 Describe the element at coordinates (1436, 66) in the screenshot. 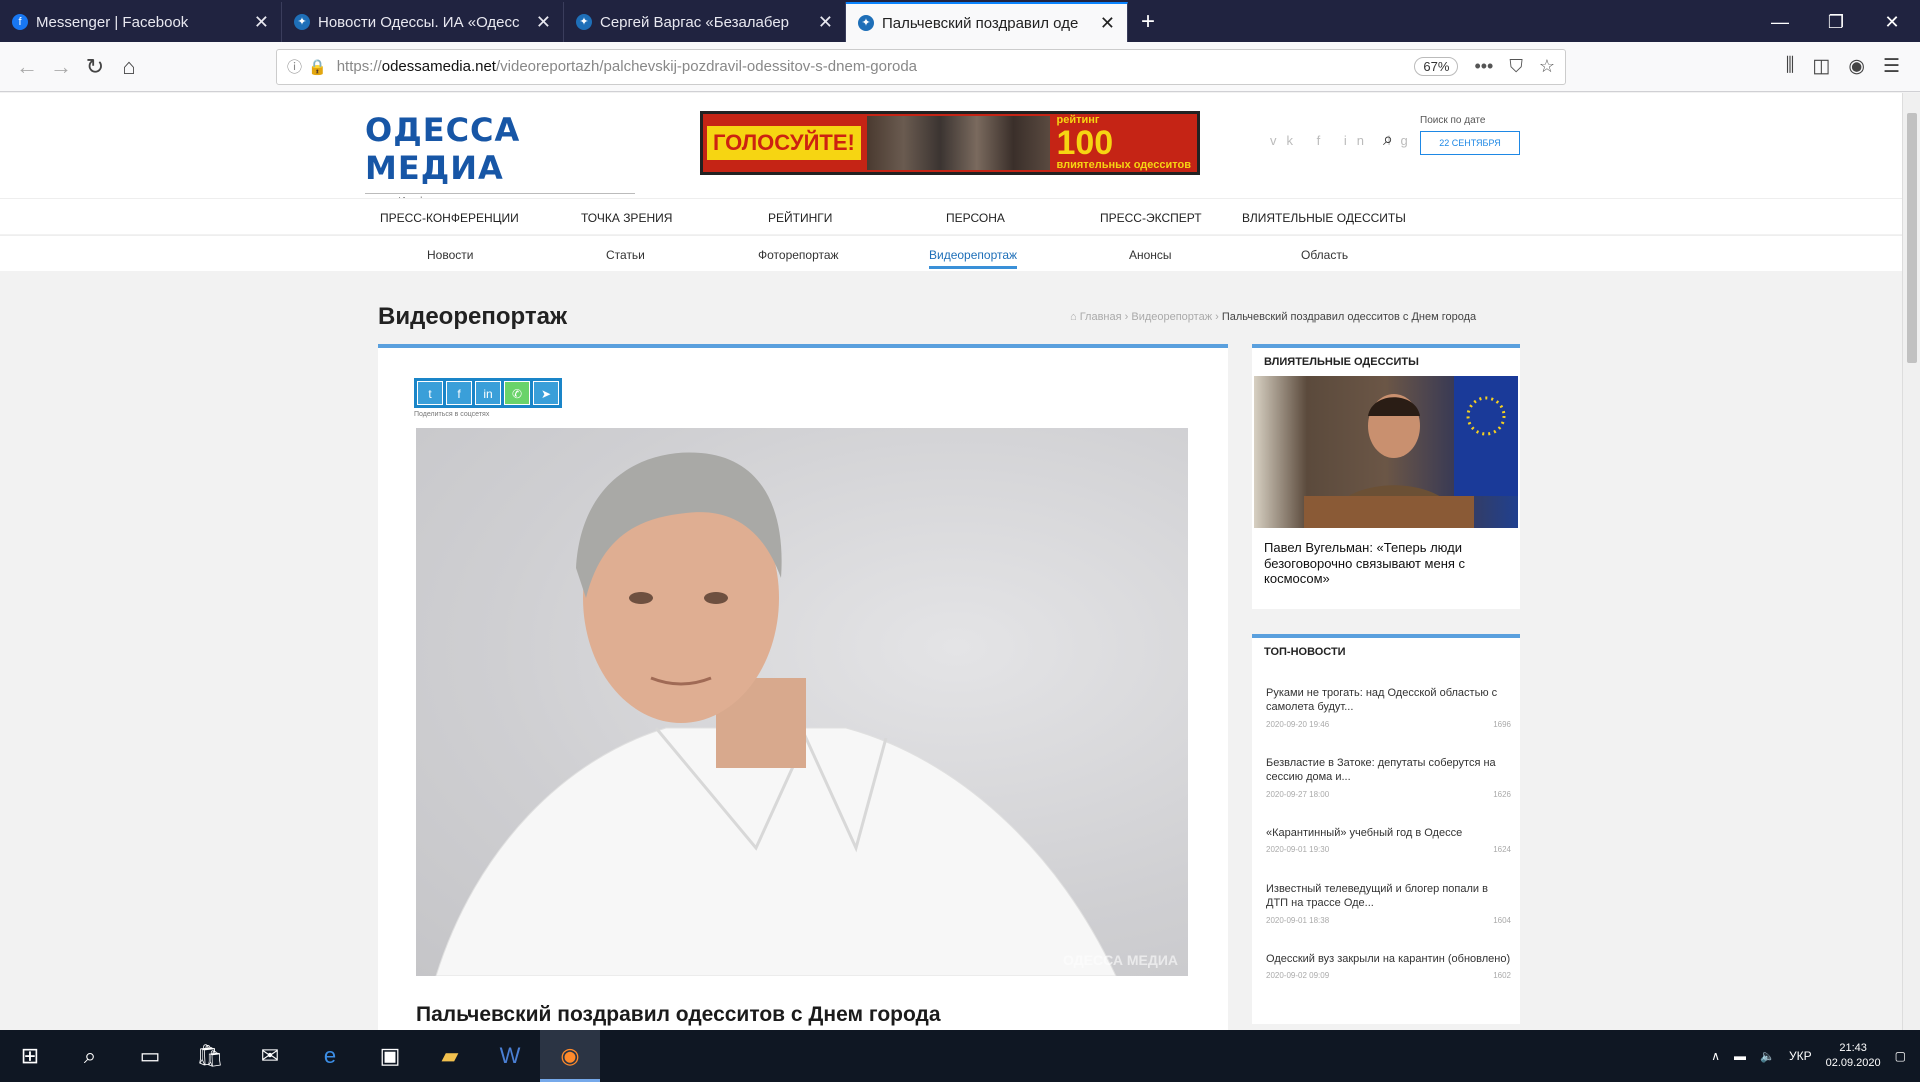

I see `zoom-indicator: 67%` at that location.